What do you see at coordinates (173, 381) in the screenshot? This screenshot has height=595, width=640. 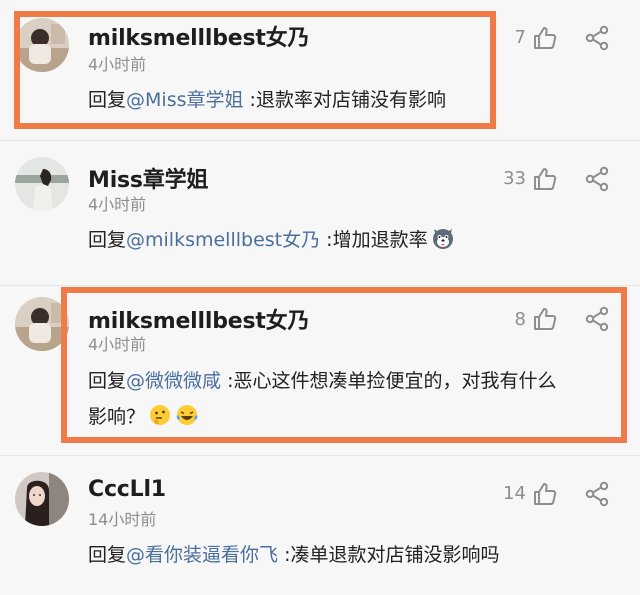 I see `mention-link: @微微微咸` at bounding box center [173, 381].